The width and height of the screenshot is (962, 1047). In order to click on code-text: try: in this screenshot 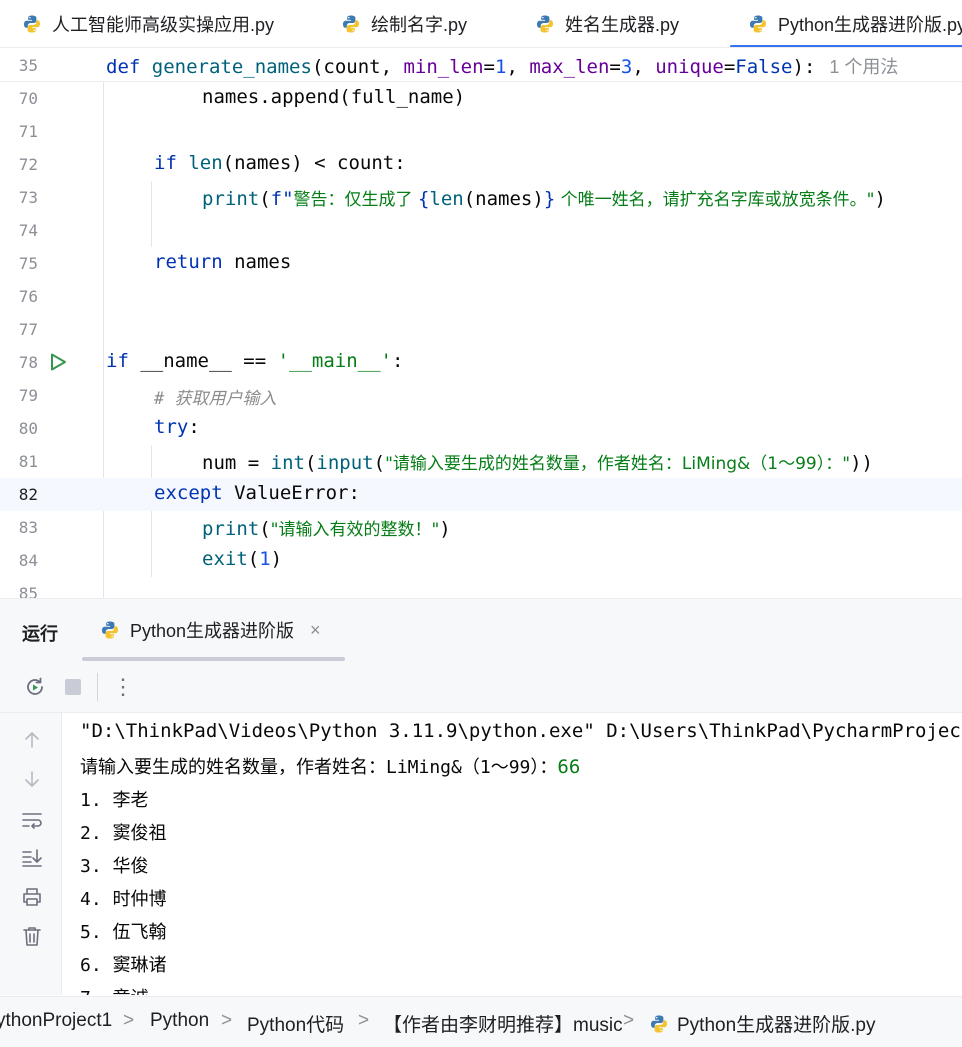, I will do `click(177, 427)`.